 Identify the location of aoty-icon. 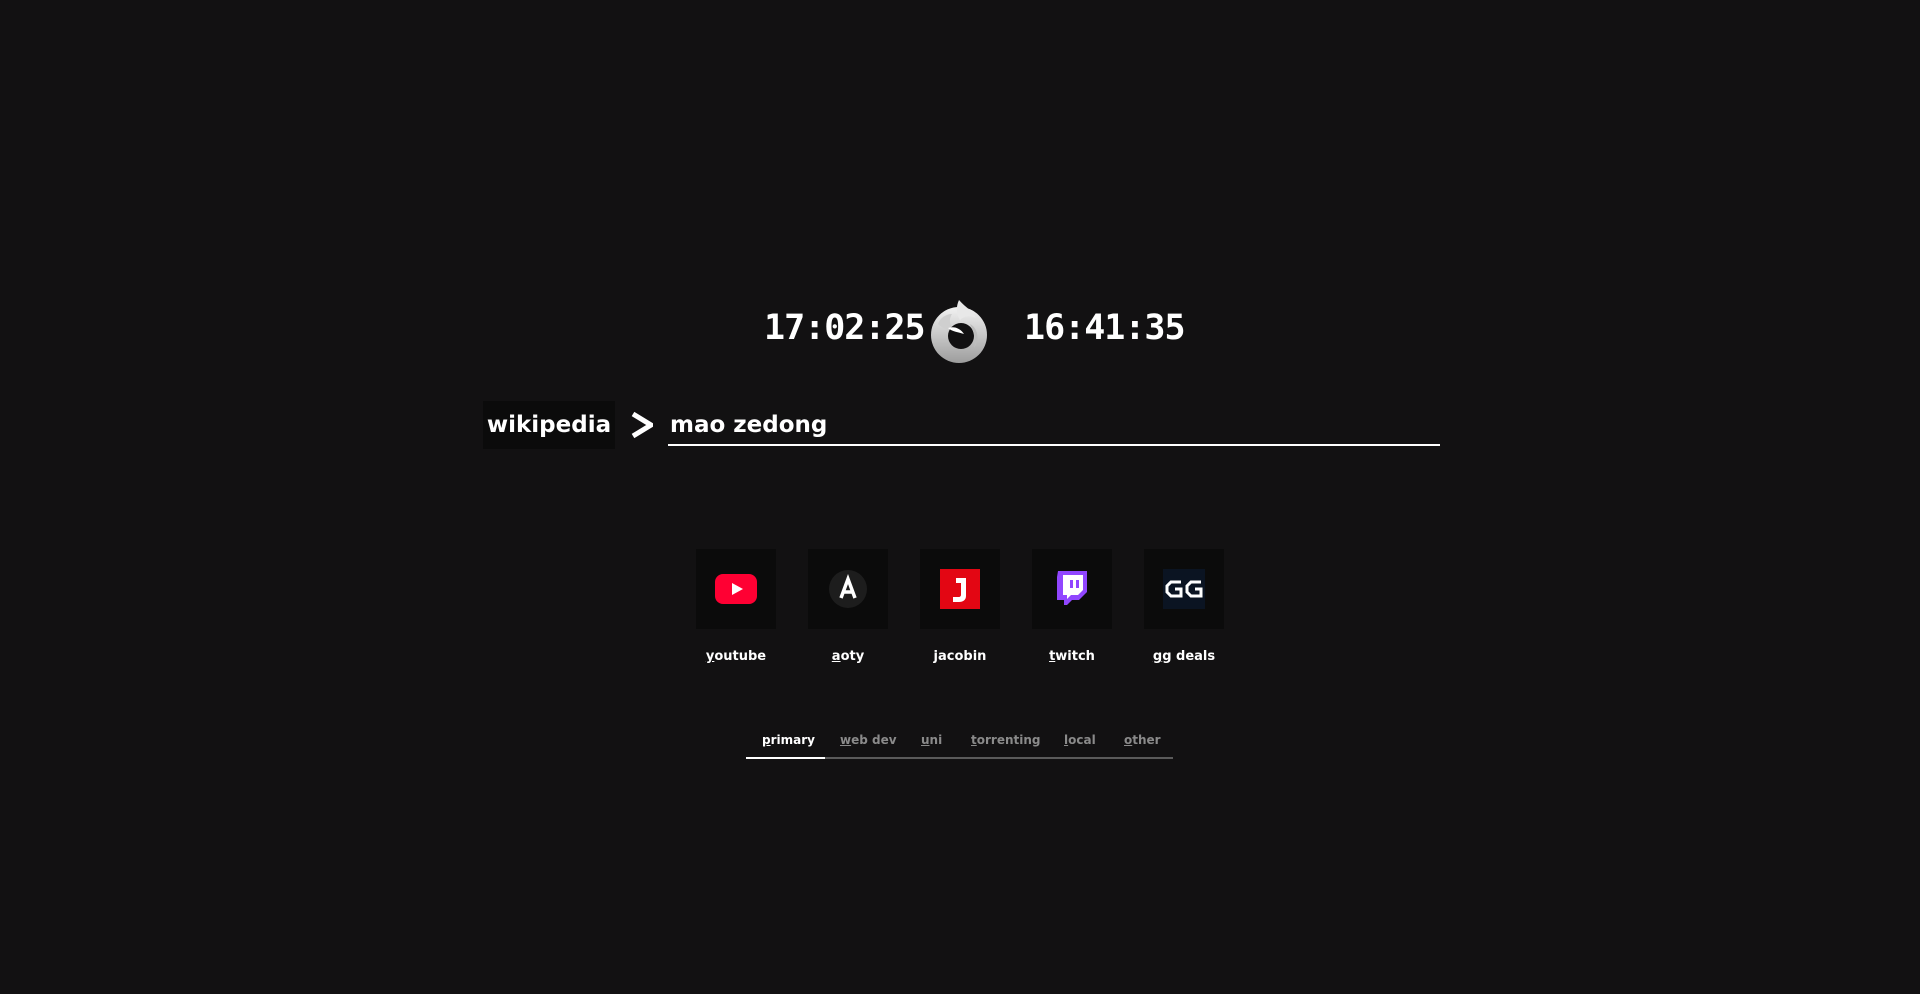
(848, 589).